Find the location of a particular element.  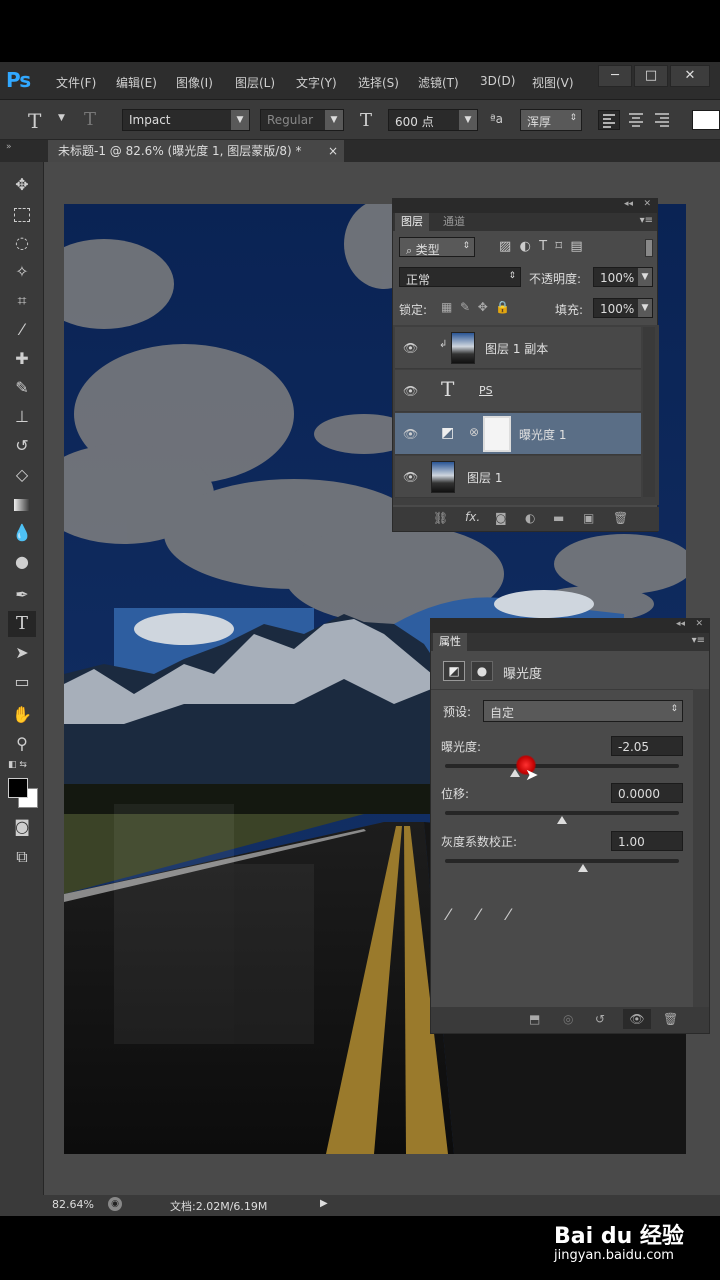

lock-position-icon: ✥ is located at coordinates (483, 307).